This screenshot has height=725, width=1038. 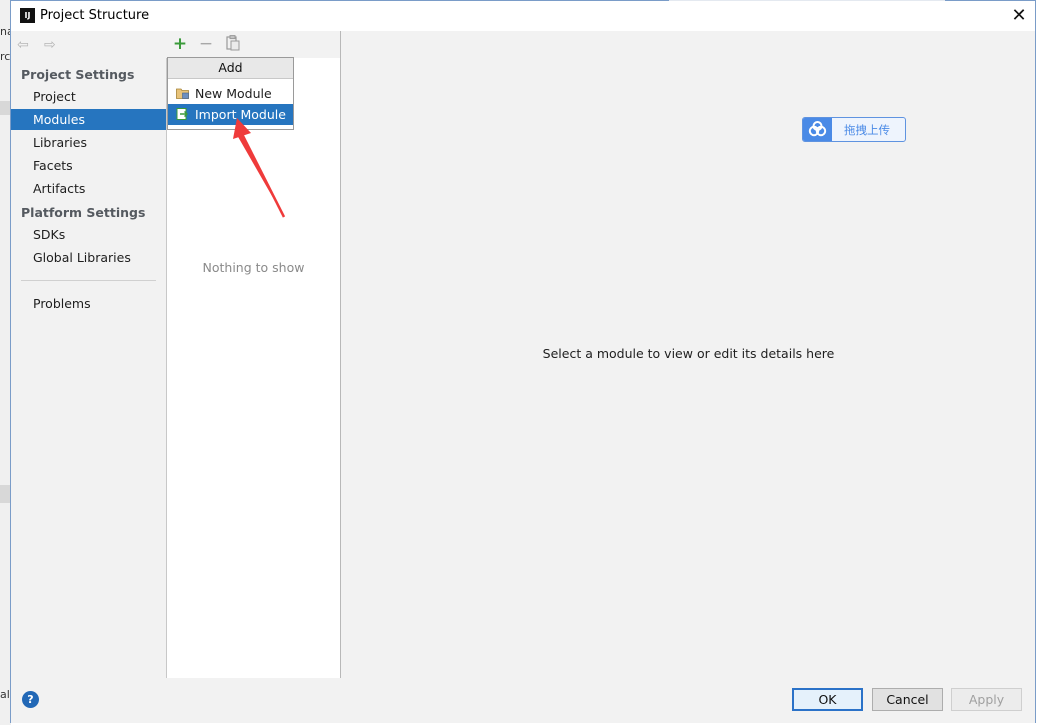 I want to click on close-icon: ✕, so click(x=1019, y=15).